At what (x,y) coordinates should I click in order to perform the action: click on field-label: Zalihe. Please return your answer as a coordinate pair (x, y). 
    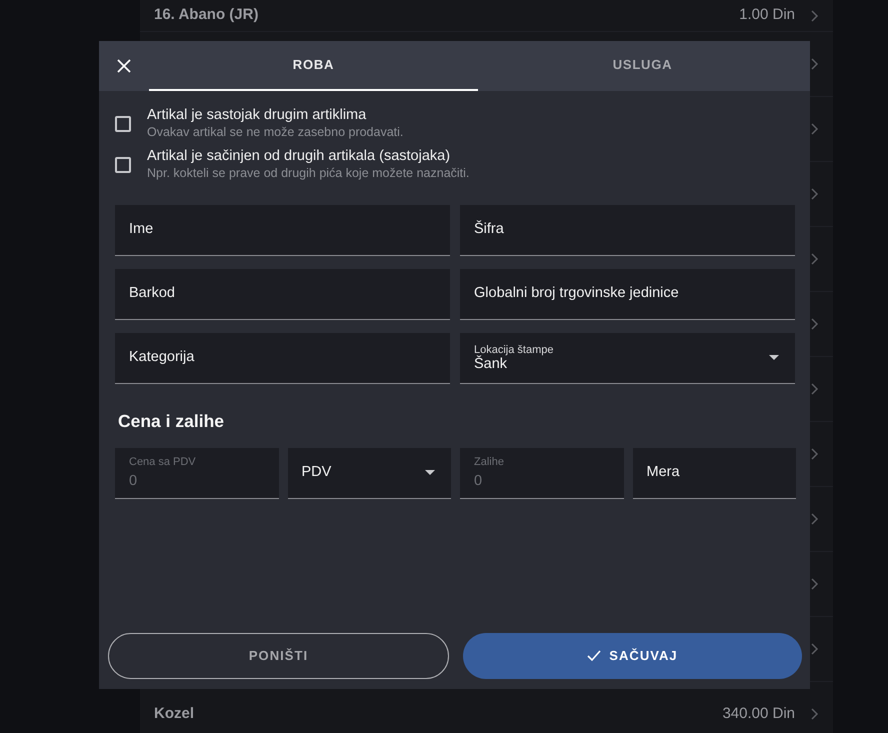
    Looking at the image, I should click on (489, 462).